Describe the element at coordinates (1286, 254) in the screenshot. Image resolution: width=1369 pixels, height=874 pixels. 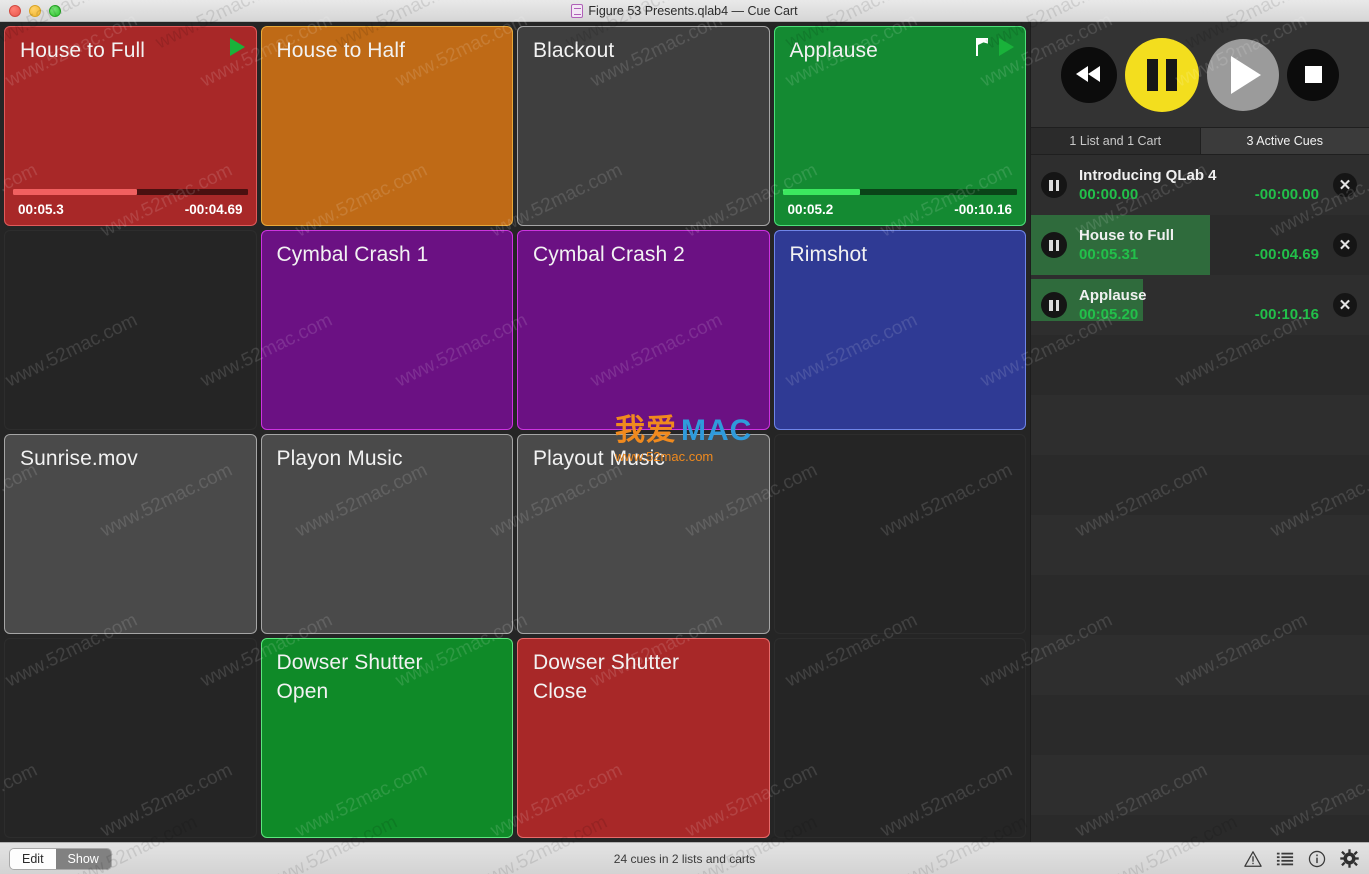
I see `active-cue-remaining: -00:04.69` at that location.